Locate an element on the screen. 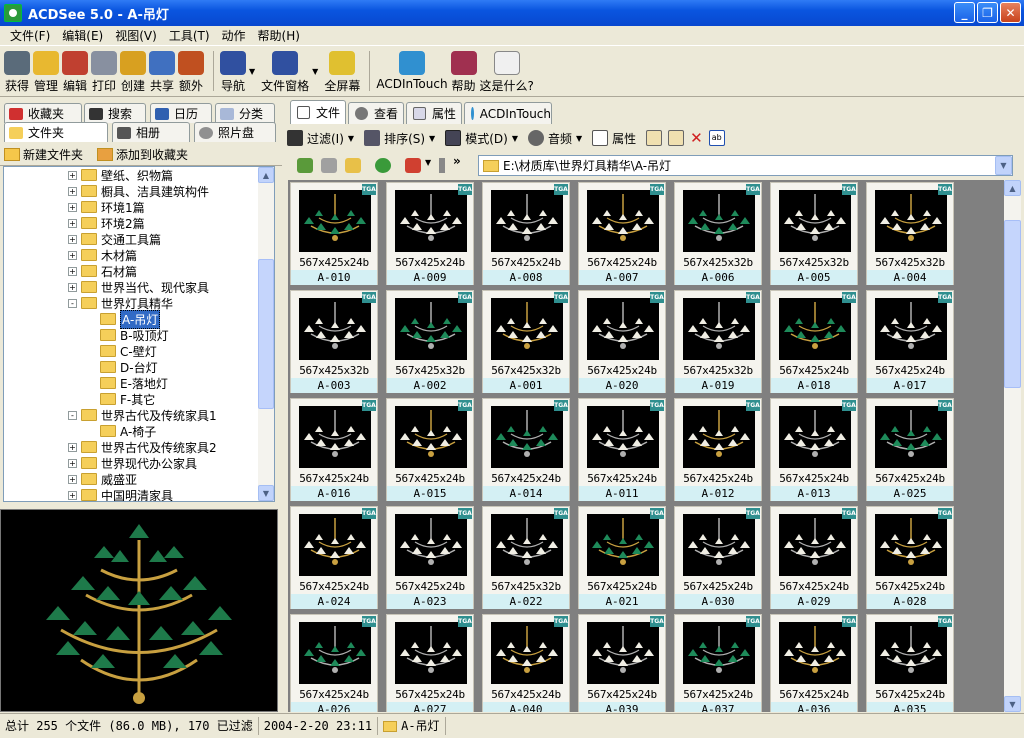 The height and width of the screenshot is (738, 1024). tab-album: 相册 is located at coordinates (151, 132).